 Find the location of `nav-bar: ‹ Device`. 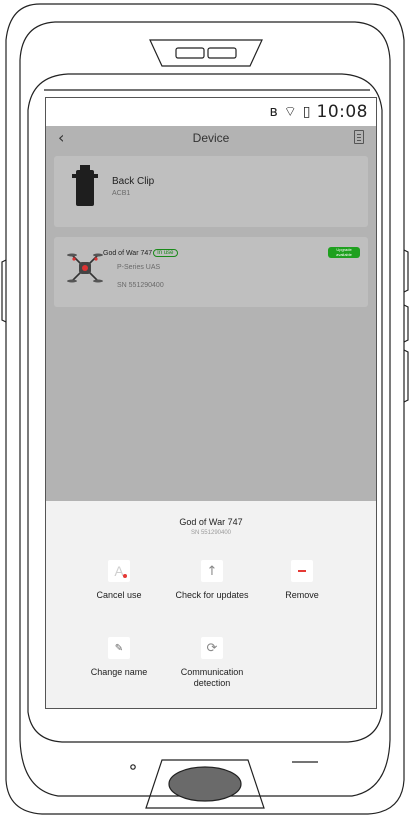

nav-bar: ‹ Device is located at coordinates (211, 138).